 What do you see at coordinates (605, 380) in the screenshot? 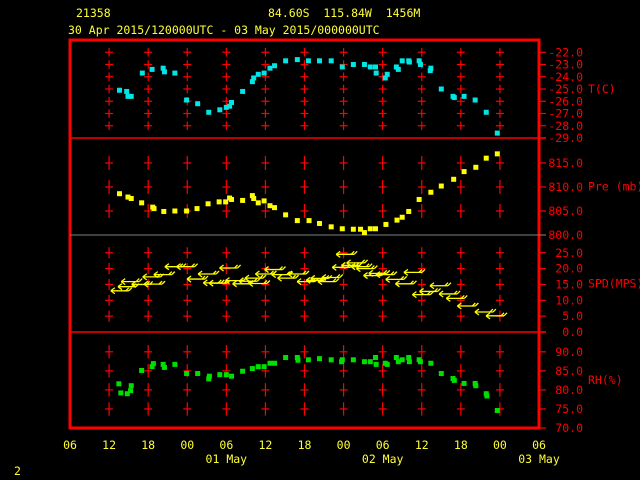
I see `axis-unit-label: RH(%)` at bounding box center [605, 380].